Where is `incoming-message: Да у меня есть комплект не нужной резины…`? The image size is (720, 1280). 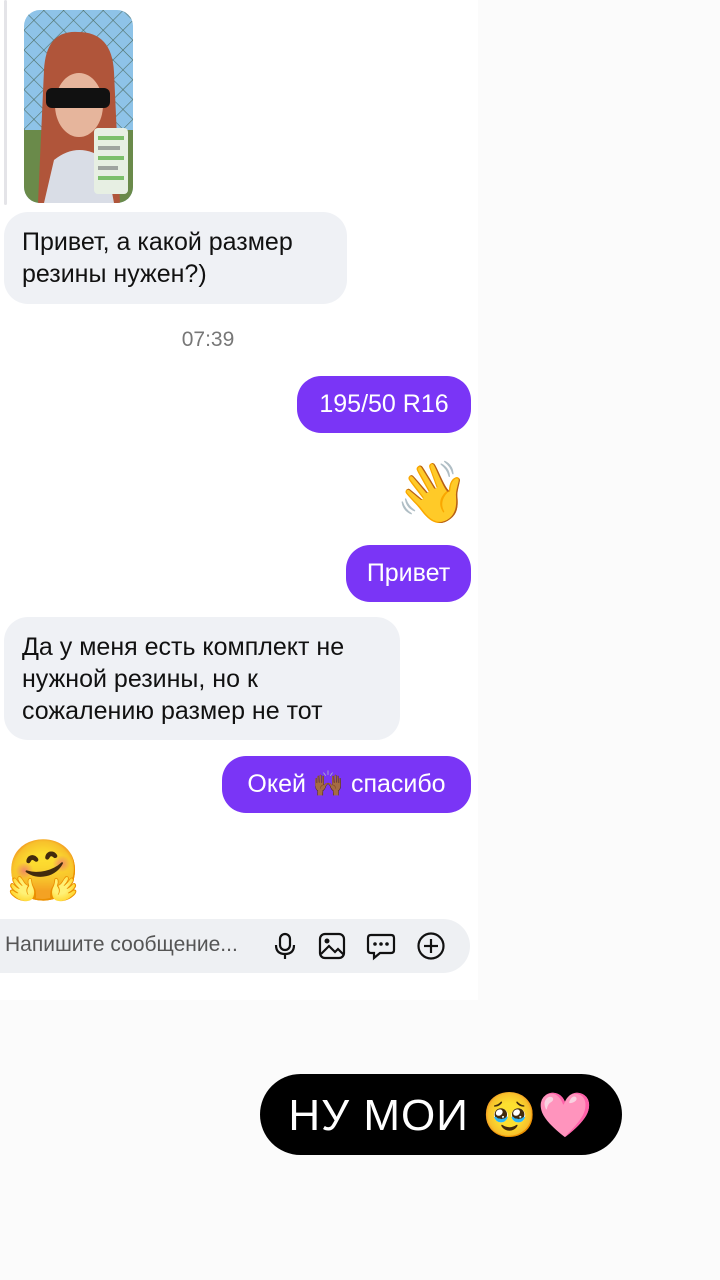
incoming-message: Да у меня есть комплект не нужной резины… is located at coordinates (202, 678).